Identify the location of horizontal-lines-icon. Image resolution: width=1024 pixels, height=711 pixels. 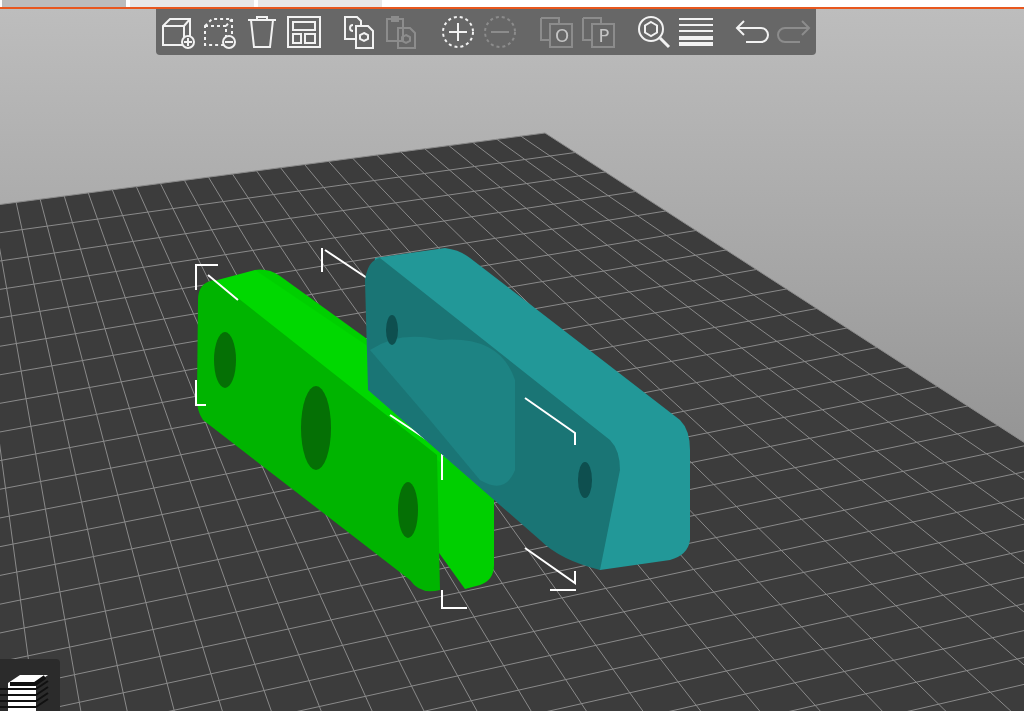
(696, 32).